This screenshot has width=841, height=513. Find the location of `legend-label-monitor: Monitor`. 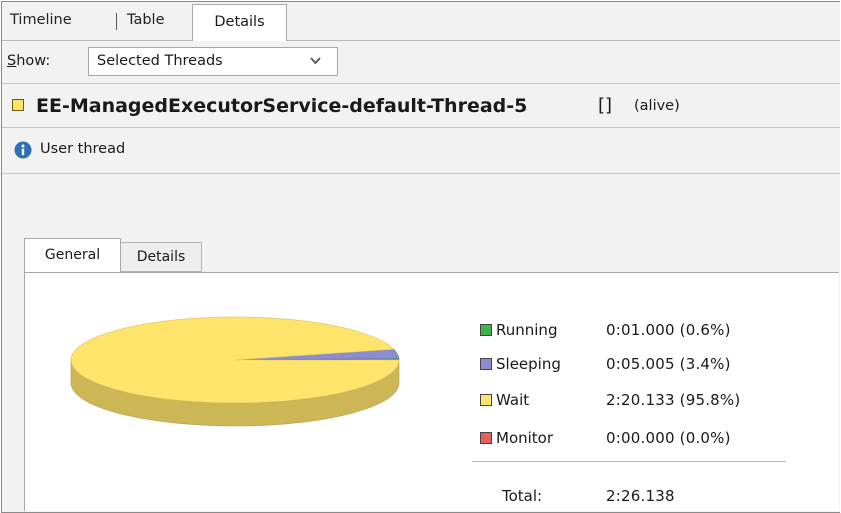

legend-label-monitor: Monitor is located at coordinates (525, 438).